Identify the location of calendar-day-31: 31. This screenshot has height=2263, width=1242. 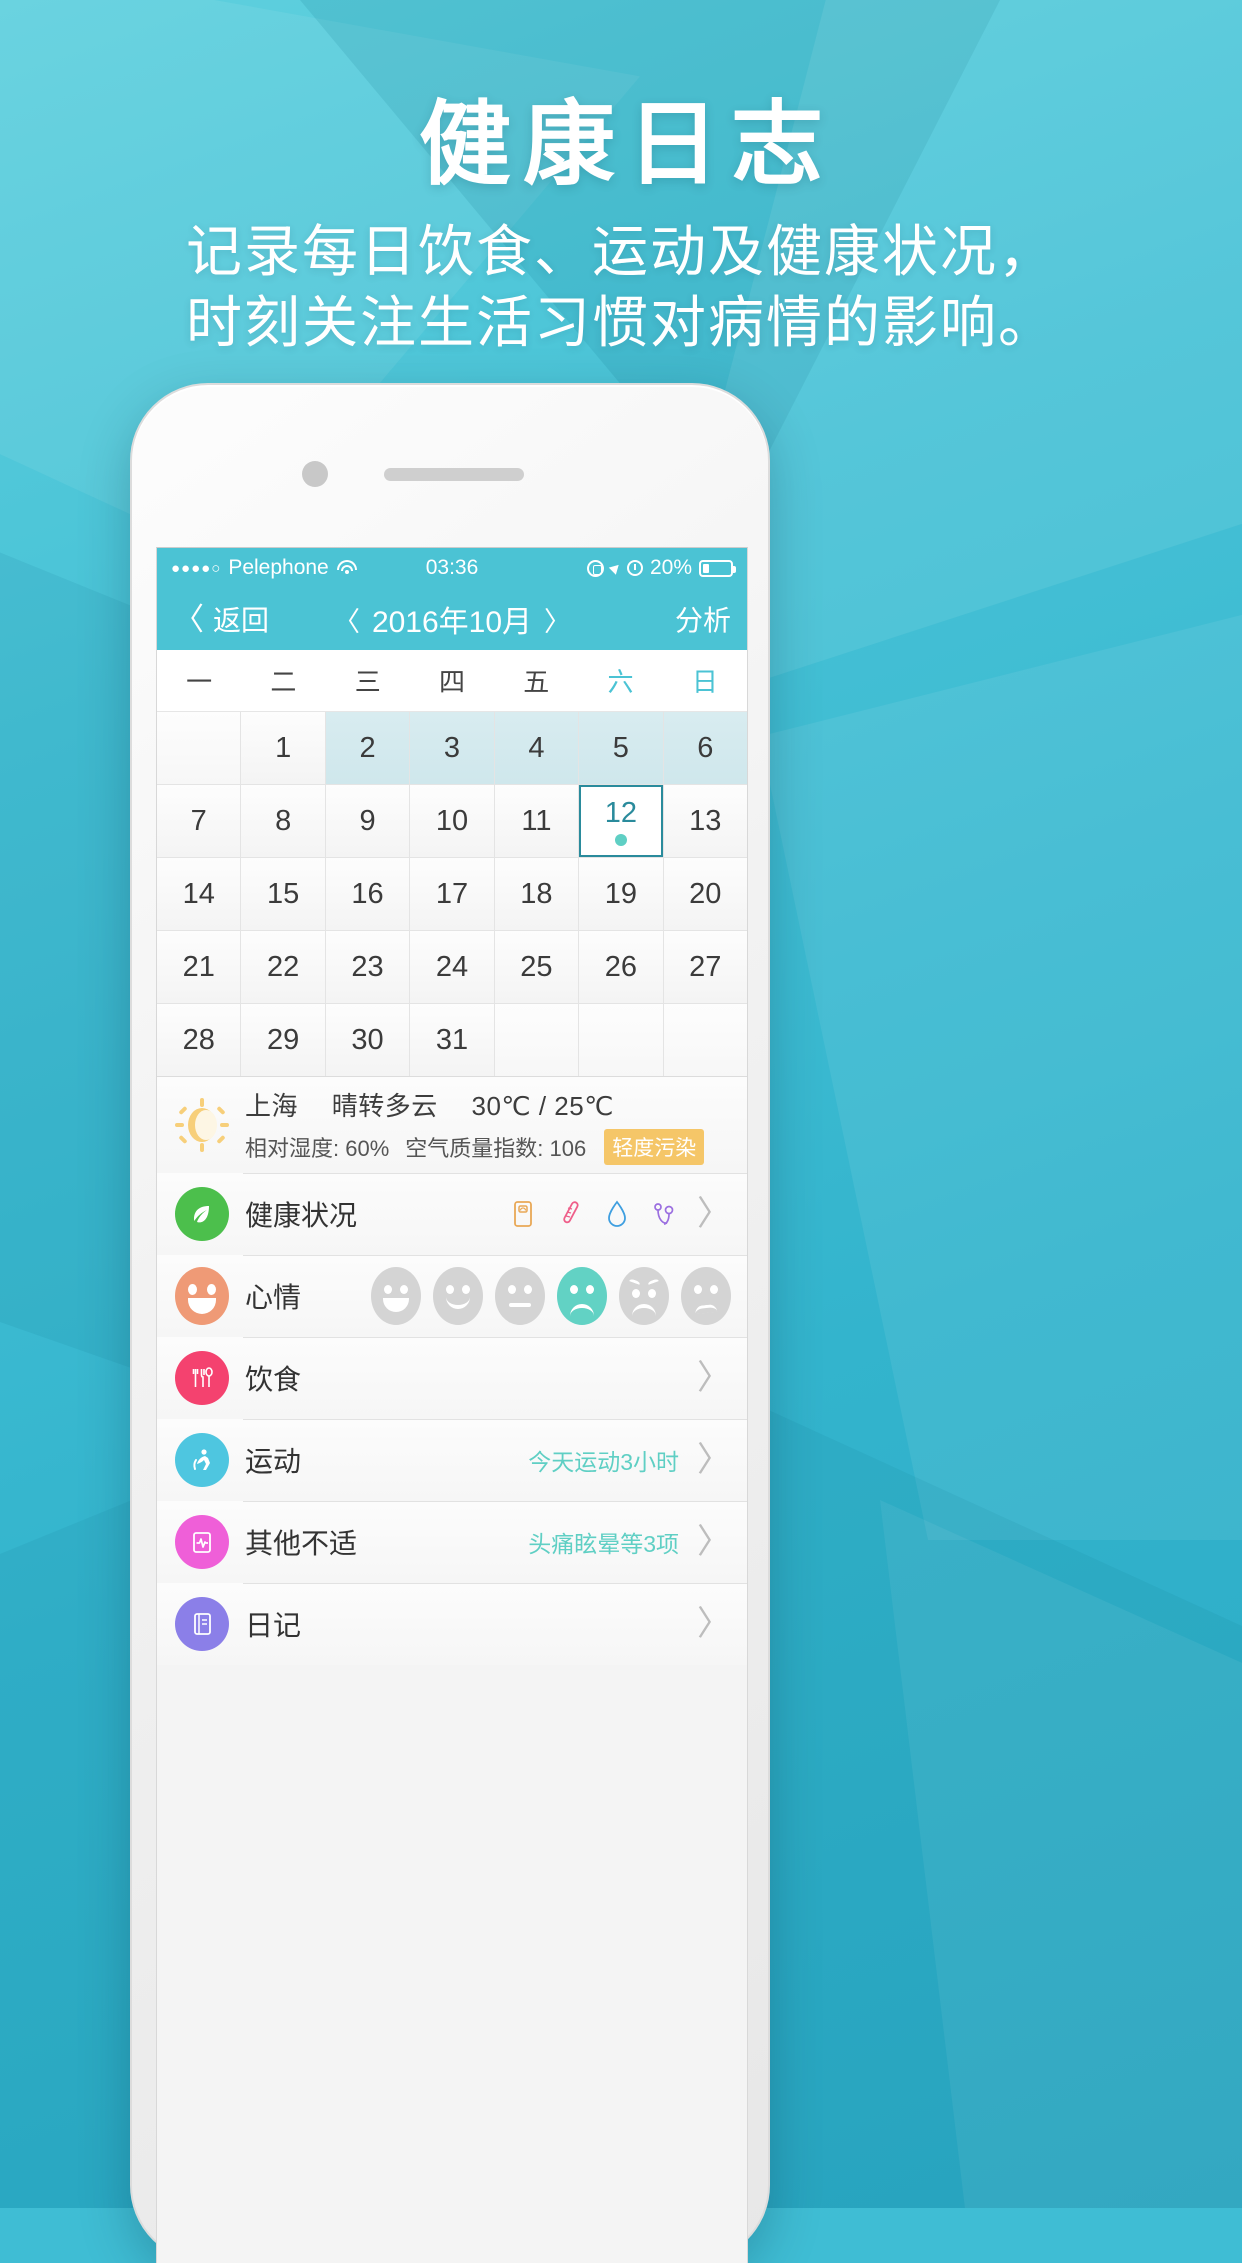
(452, 1040).